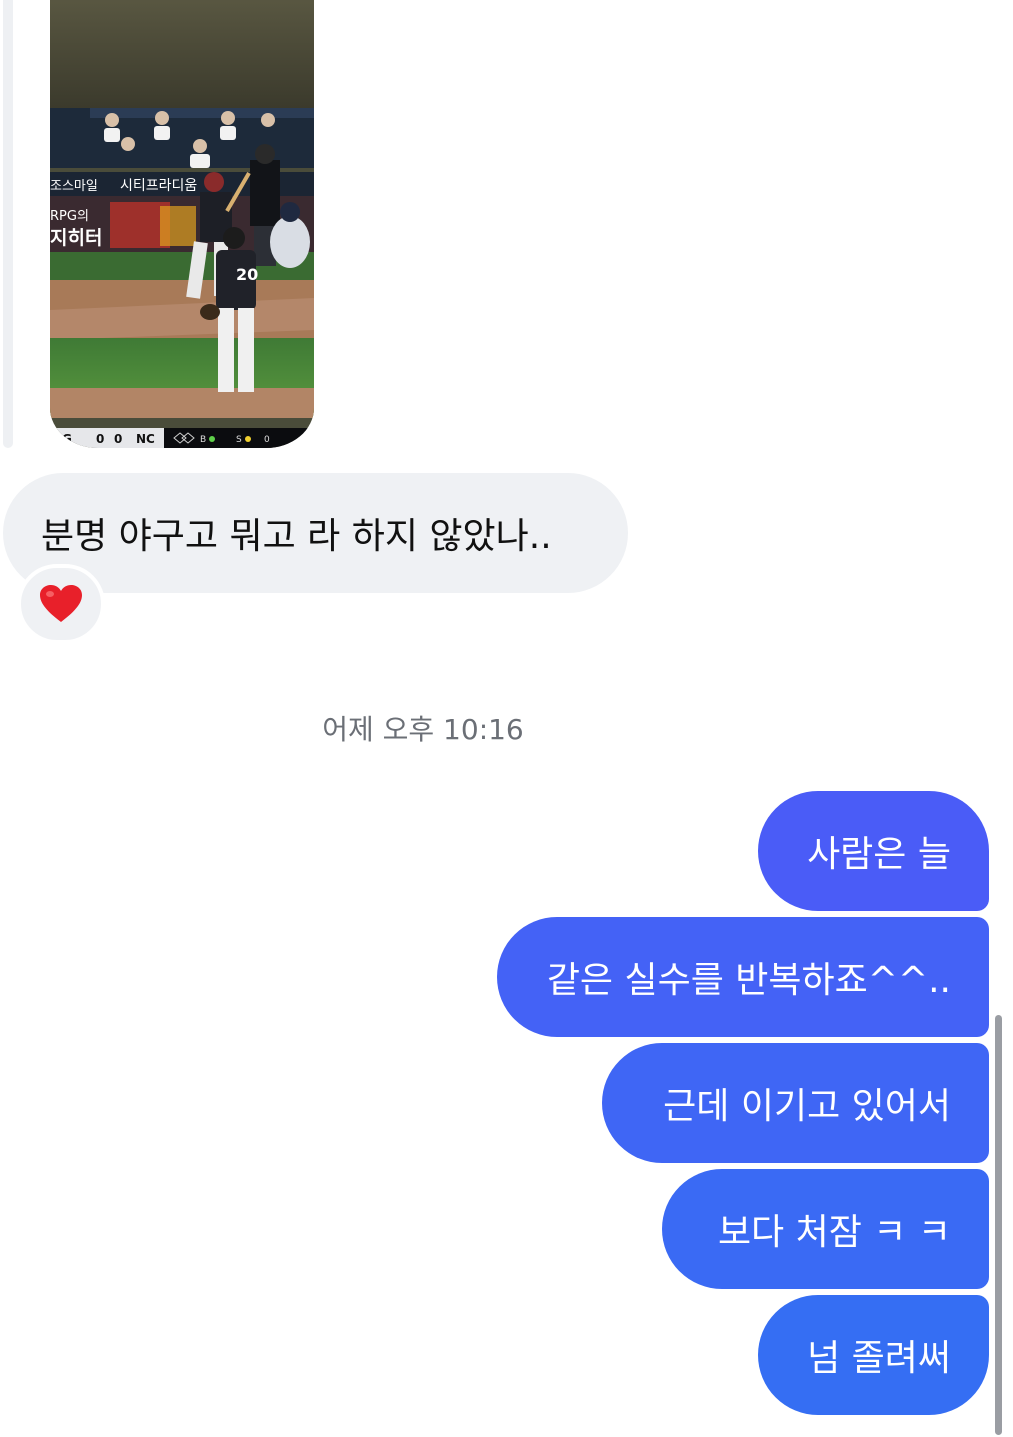 This screenshot has height=1437, width=1013. Describe the element at coordinates (69, 216) in the screenshot. I see `wall-banner-text: RPG의` at that location.